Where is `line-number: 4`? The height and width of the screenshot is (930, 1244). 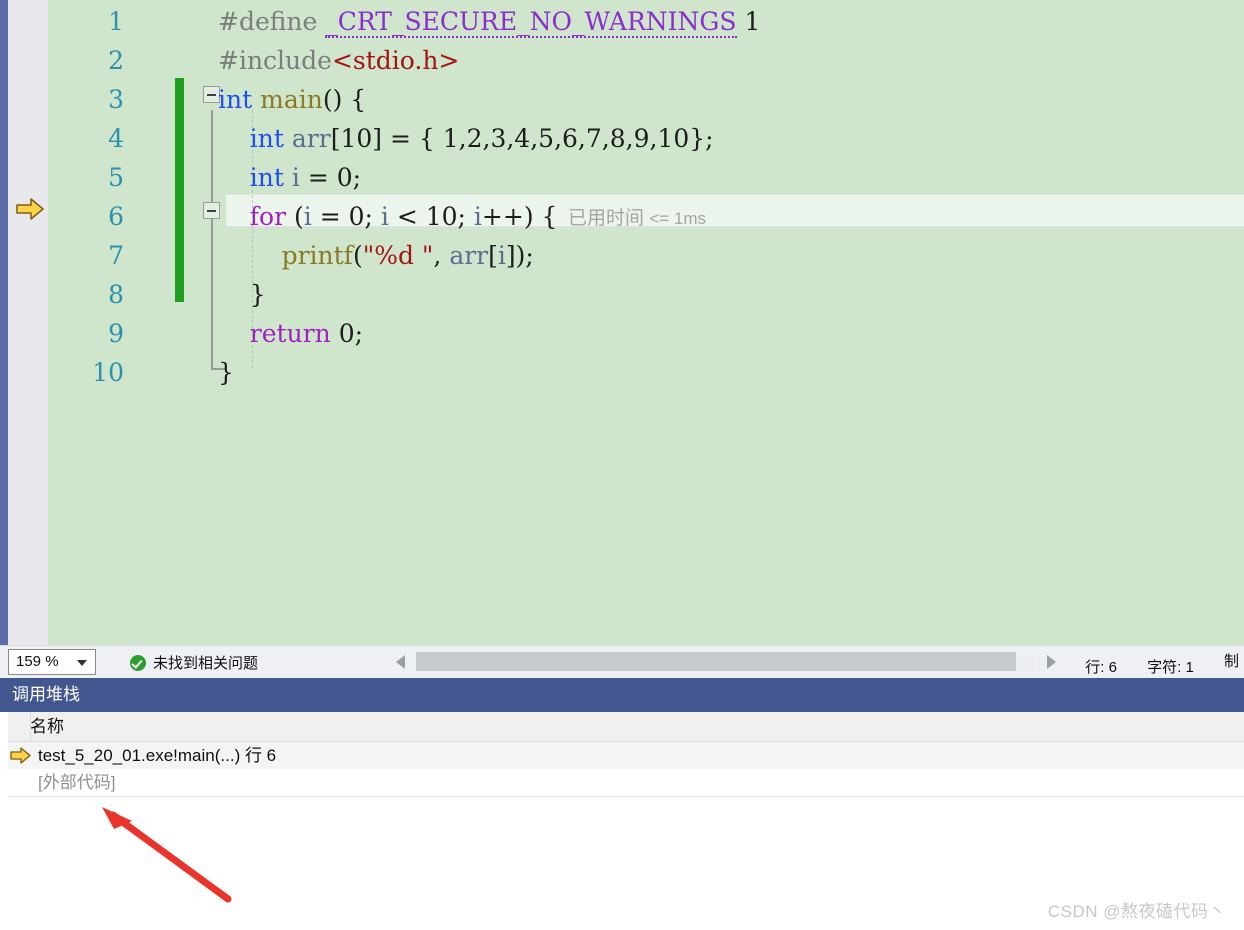
line-number: 4 is located at coordinates (116, 138).